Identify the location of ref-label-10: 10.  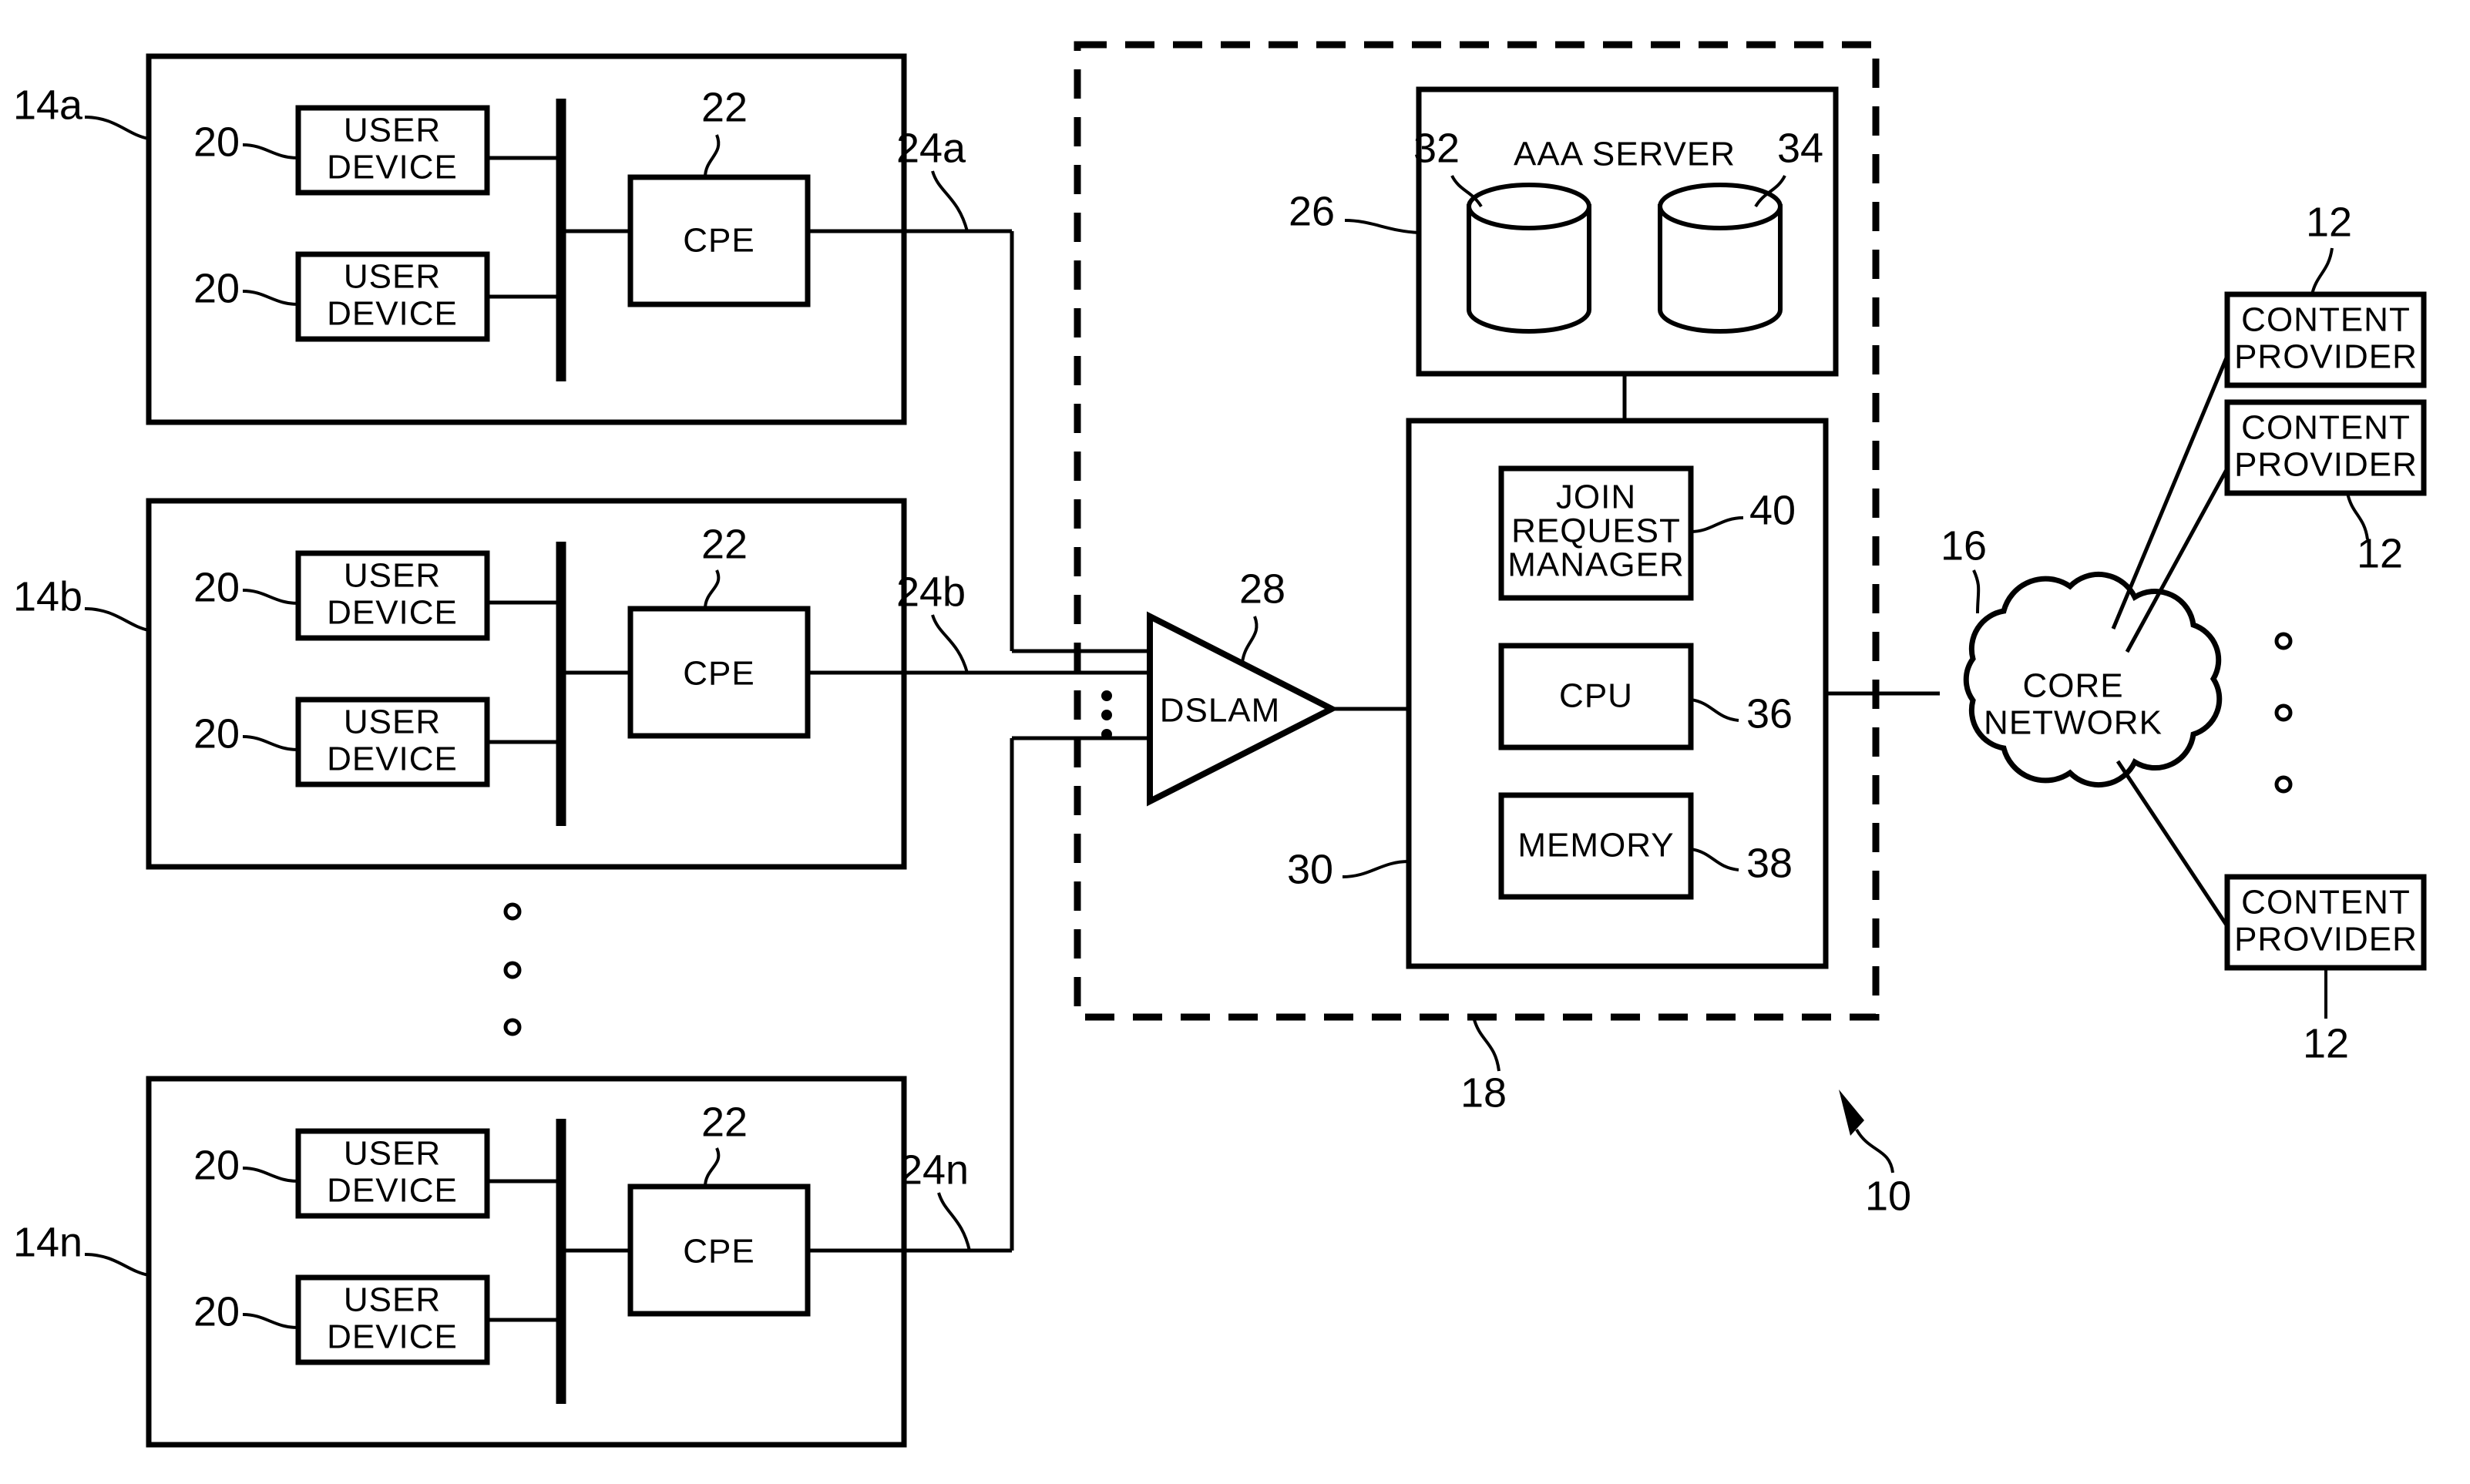
(1888, 1196).